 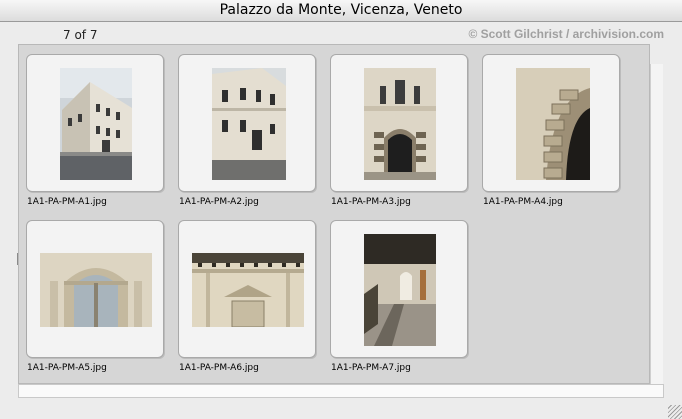 What do you see at coordinates (523, 202) in the screenshot?
I see `thumbnail-filename: 1A1-PA-PM-A4.jpg` at bounding box center [523, 202].